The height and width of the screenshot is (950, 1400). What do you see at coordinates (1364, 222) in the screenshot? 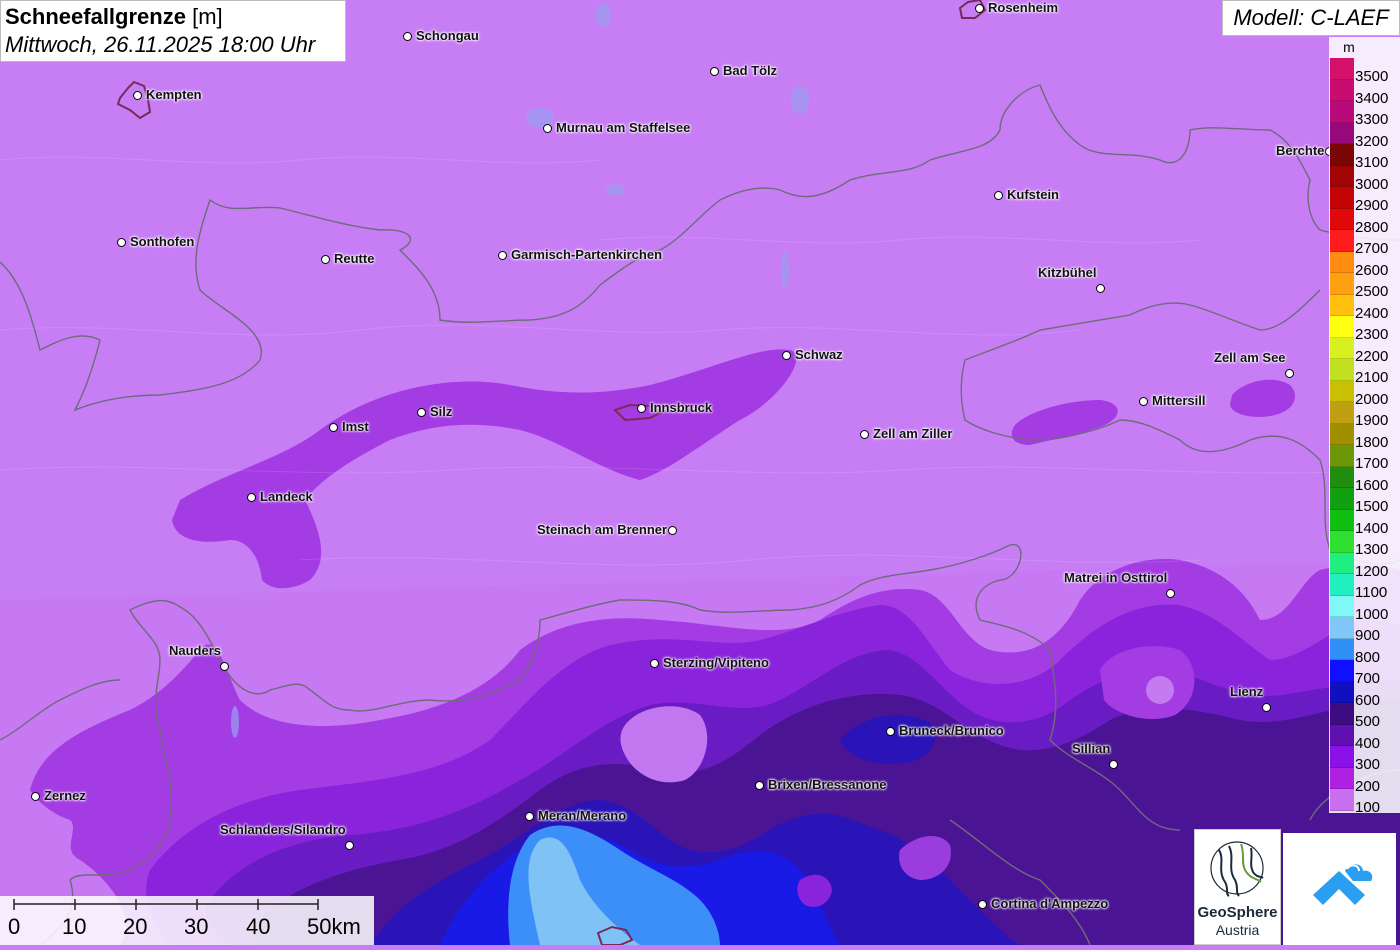
I see `legend-item-2800: 2800` at bounding box center [1364, 222].